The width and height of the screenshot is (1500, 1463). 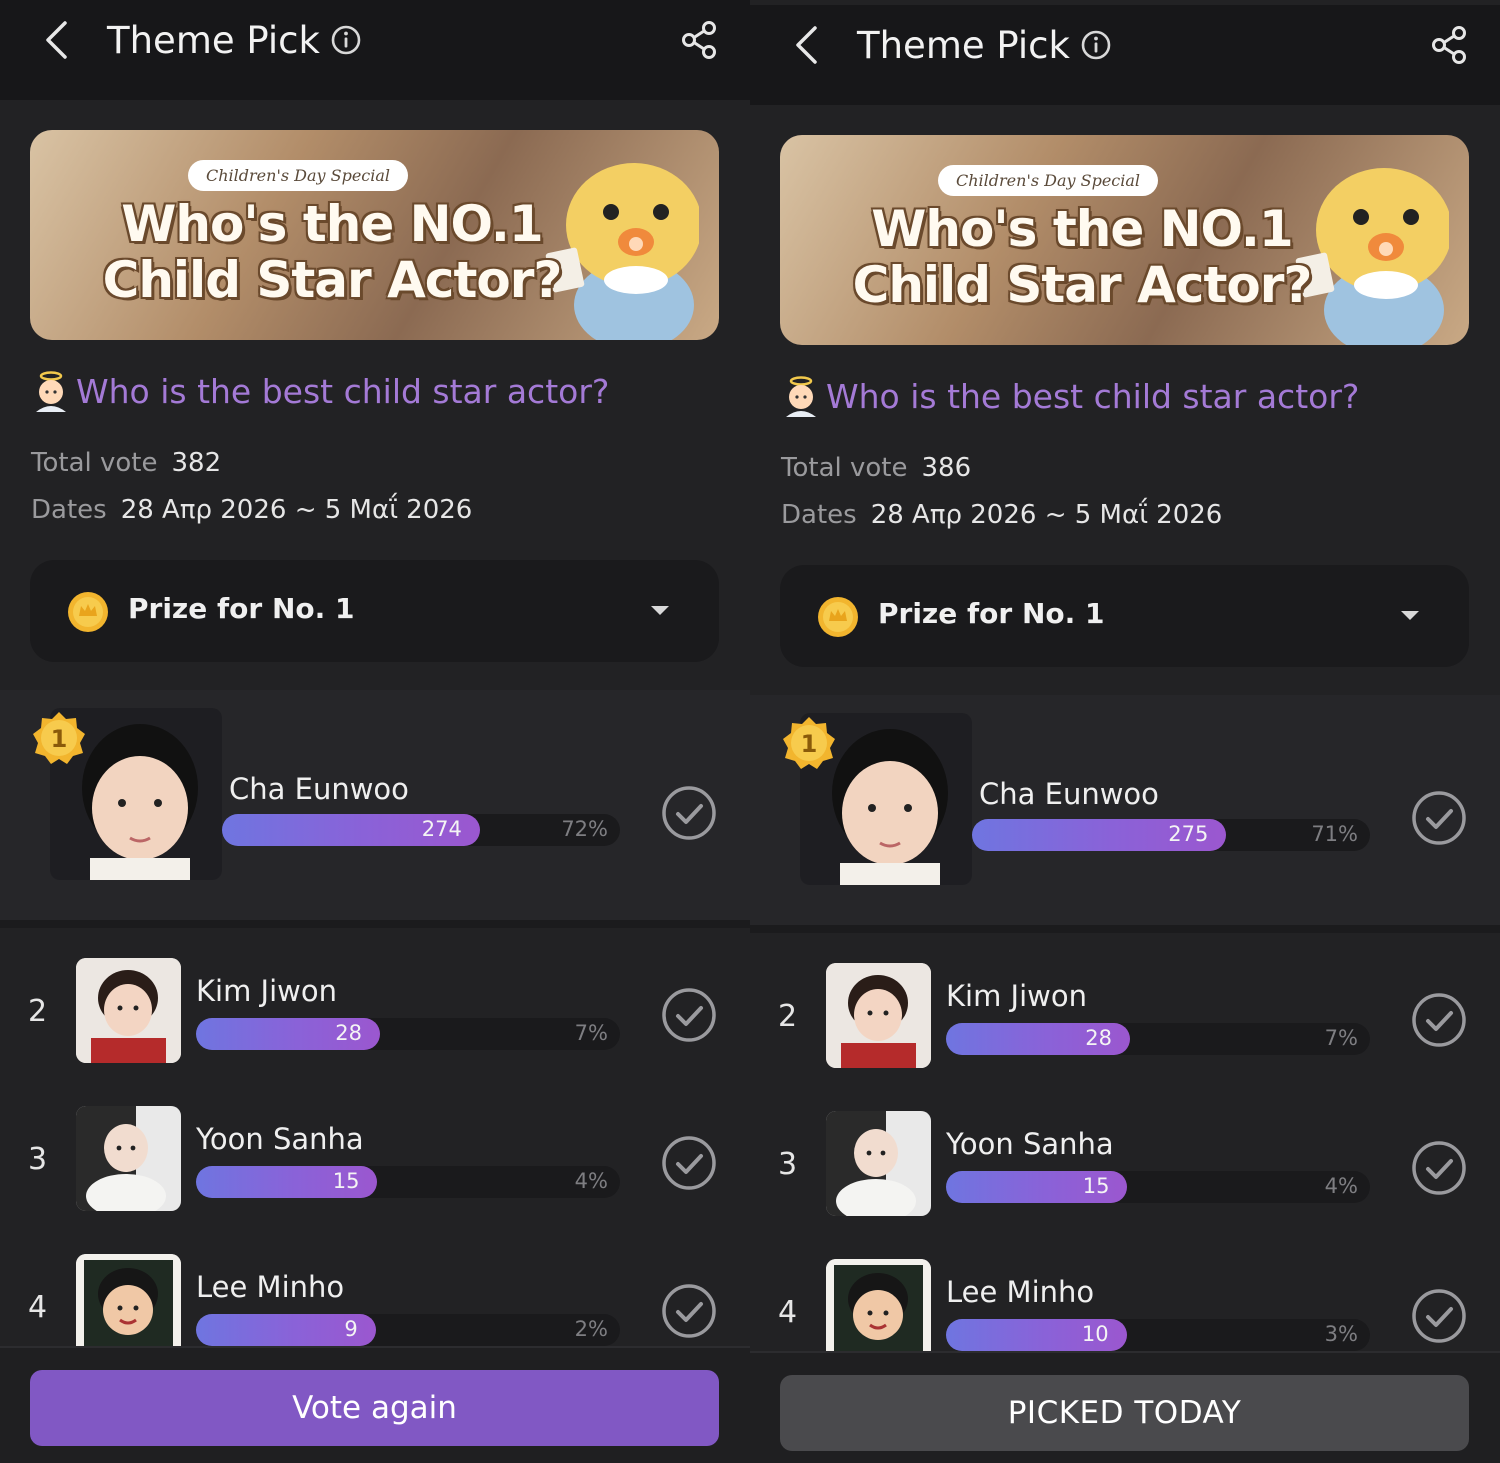 What do you see at coordinates (1125, 803) in the screenshot?
I see `candidate-row: 1 Cha Eunwoo 275 71%` at bounding box center [1125, 803].